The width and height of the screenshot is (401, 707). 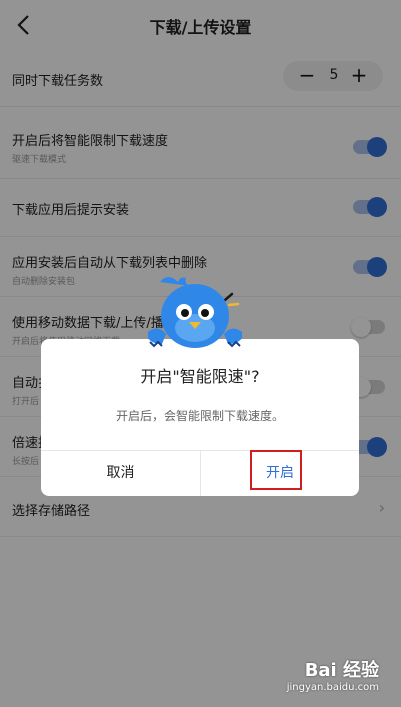 I want to click on dialog-message: 开启后，会智能限制下载速度。, so click(x=199, y=416).